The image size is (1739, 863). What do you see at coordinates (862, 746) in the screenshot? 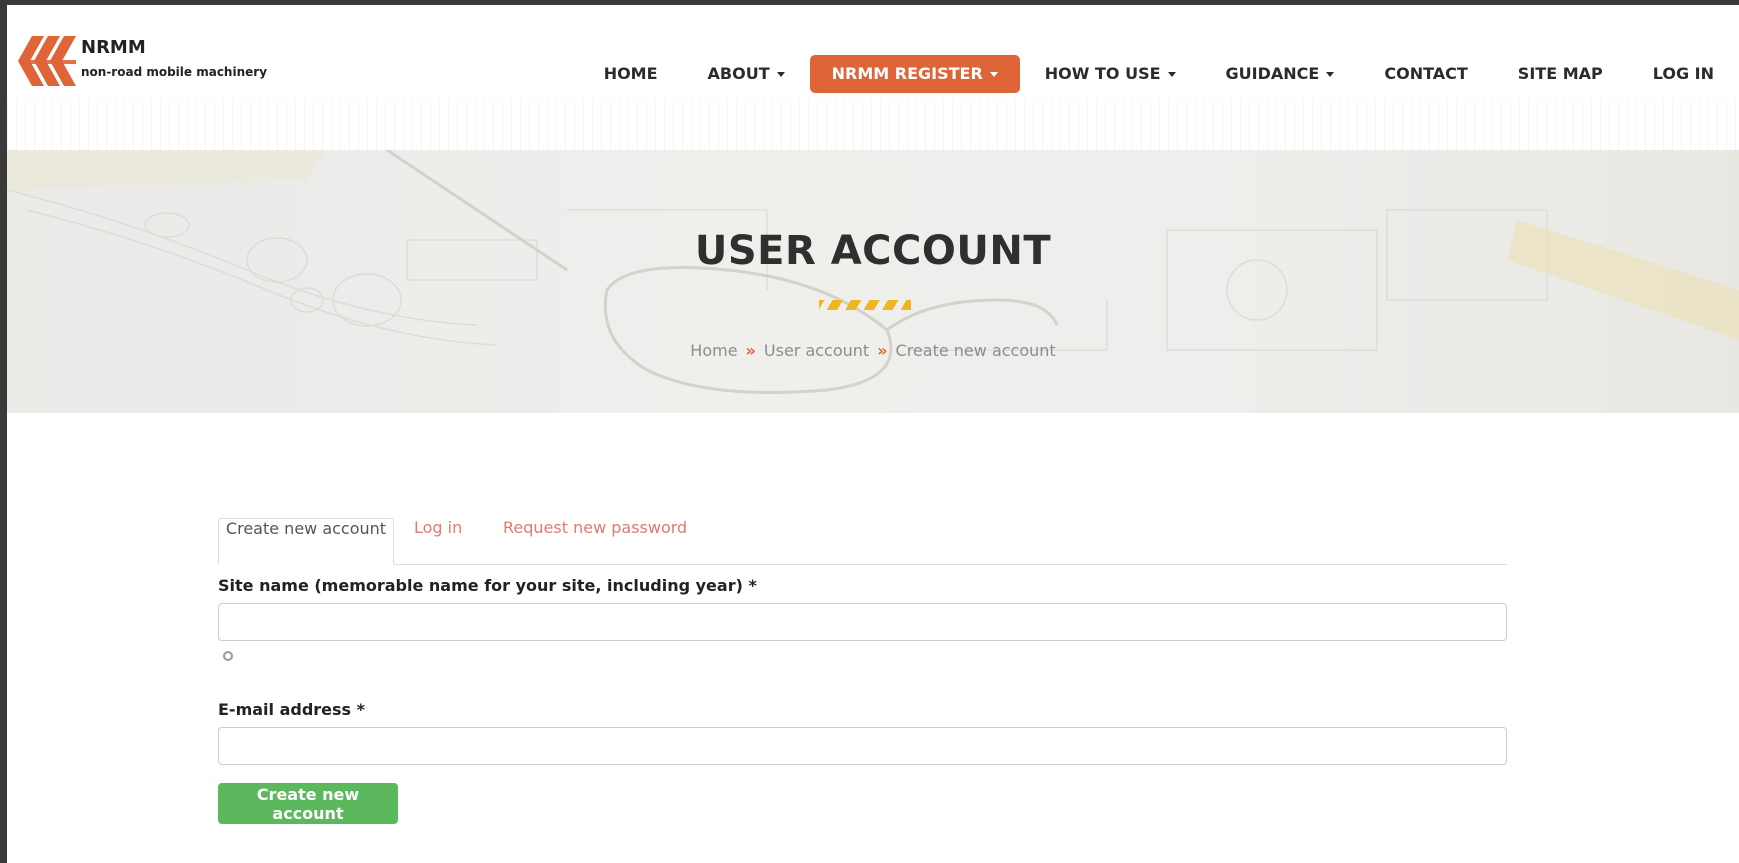
I see `email-input` at bounding box center [862, 746].